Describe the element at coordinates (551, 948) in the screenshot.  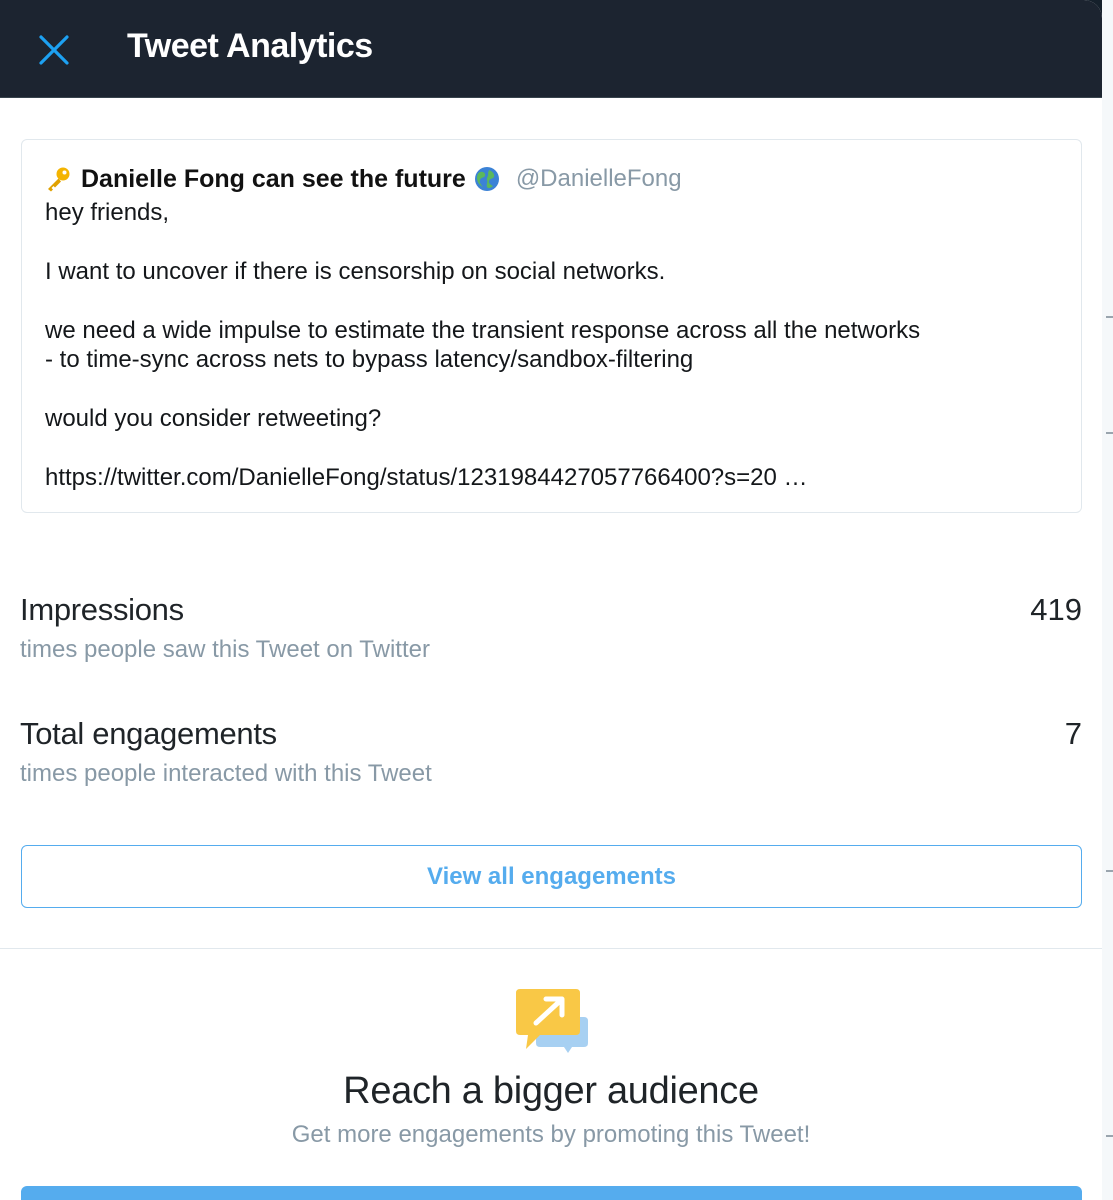
I see `section-divider` at that location.